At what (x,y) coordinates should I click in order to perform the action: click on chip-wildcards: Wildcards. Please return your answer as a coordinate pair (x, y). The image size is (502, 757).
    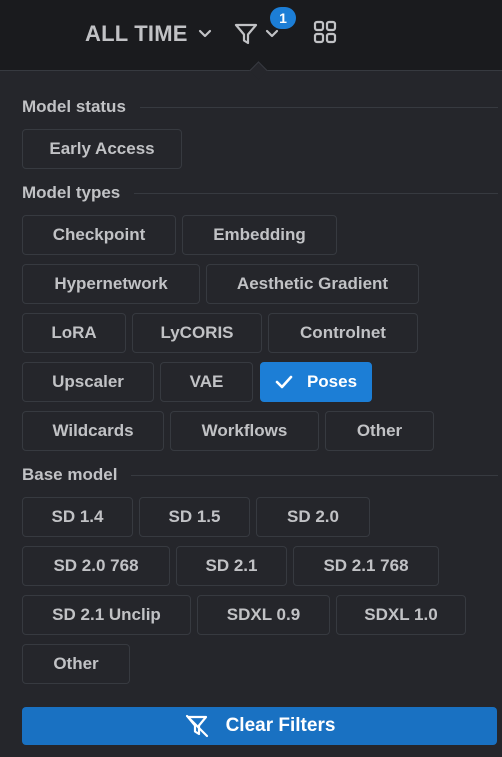
    Looking at the image, I should click on (93, 431).